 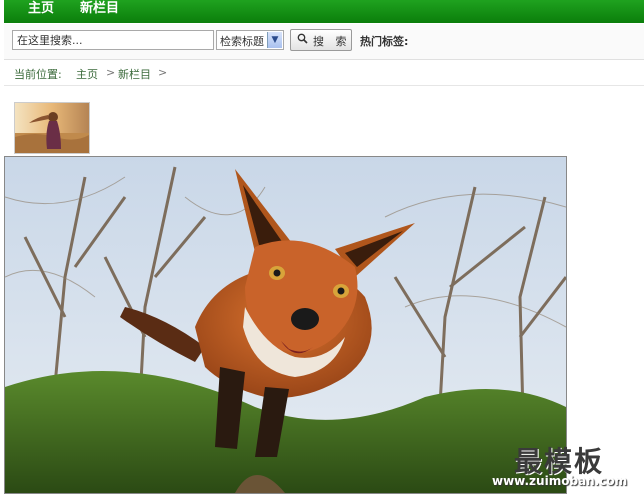 I want to click on search-icon, so click(x=302, y=40).